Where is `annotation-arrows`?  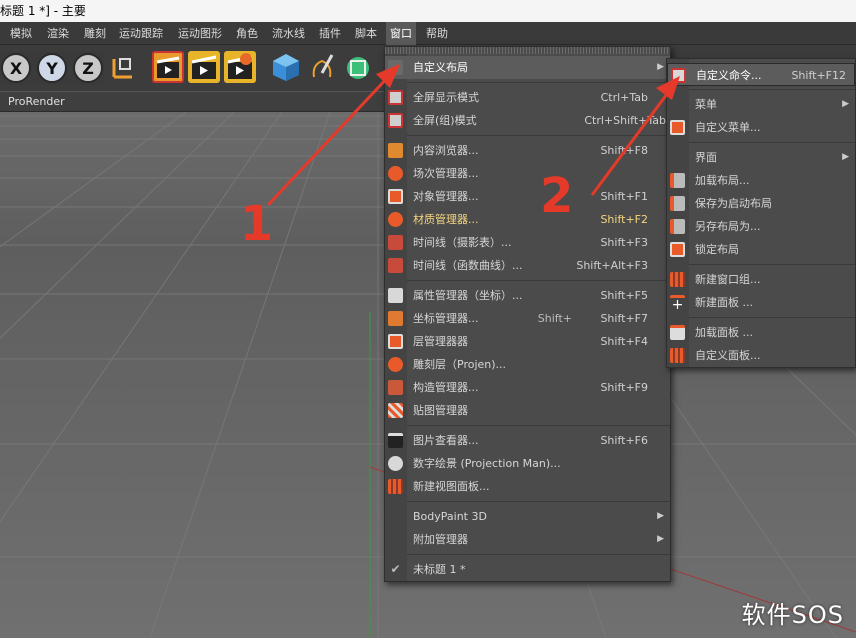
annotation-arrows is located at coordinates (473, 135).